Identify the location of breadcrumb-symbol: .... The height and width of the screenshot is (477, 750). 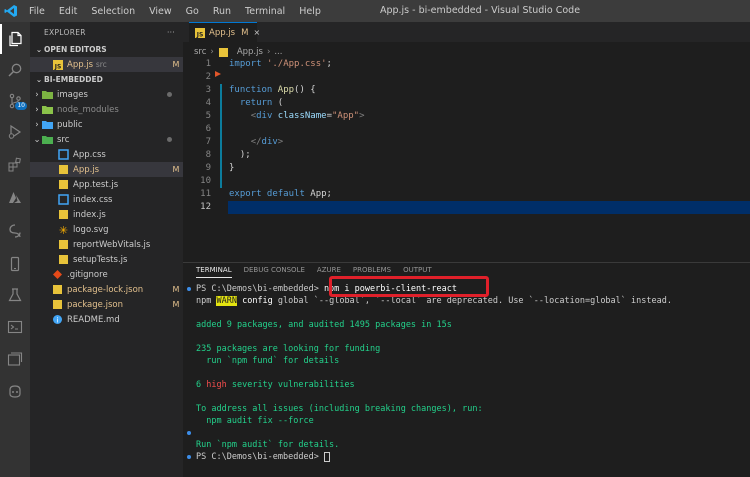
(278, 52).